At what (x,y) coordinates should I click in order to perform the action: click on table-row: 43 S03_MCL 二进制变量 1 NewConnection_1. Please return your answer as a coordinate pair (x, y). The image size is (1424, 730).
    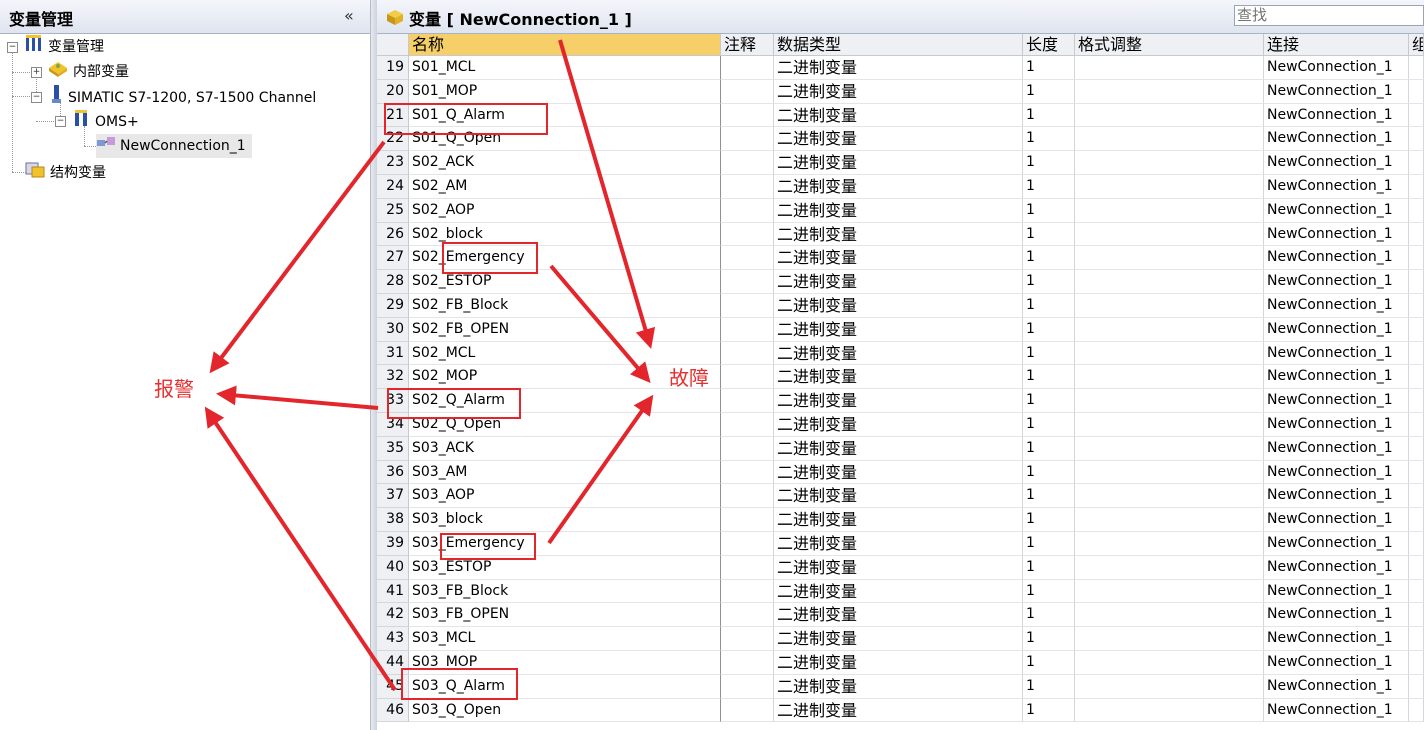
    Looking at the image, I should click on (900, 639).